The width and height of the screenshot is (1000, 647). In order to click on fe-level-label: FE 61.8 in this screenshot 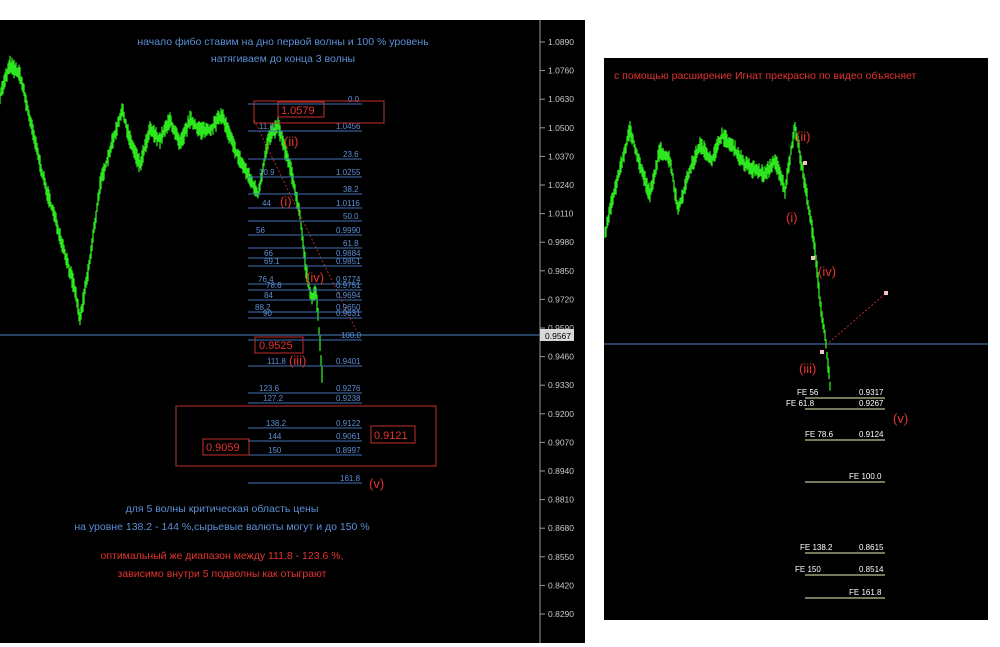, I will do `click(800, 403)`.